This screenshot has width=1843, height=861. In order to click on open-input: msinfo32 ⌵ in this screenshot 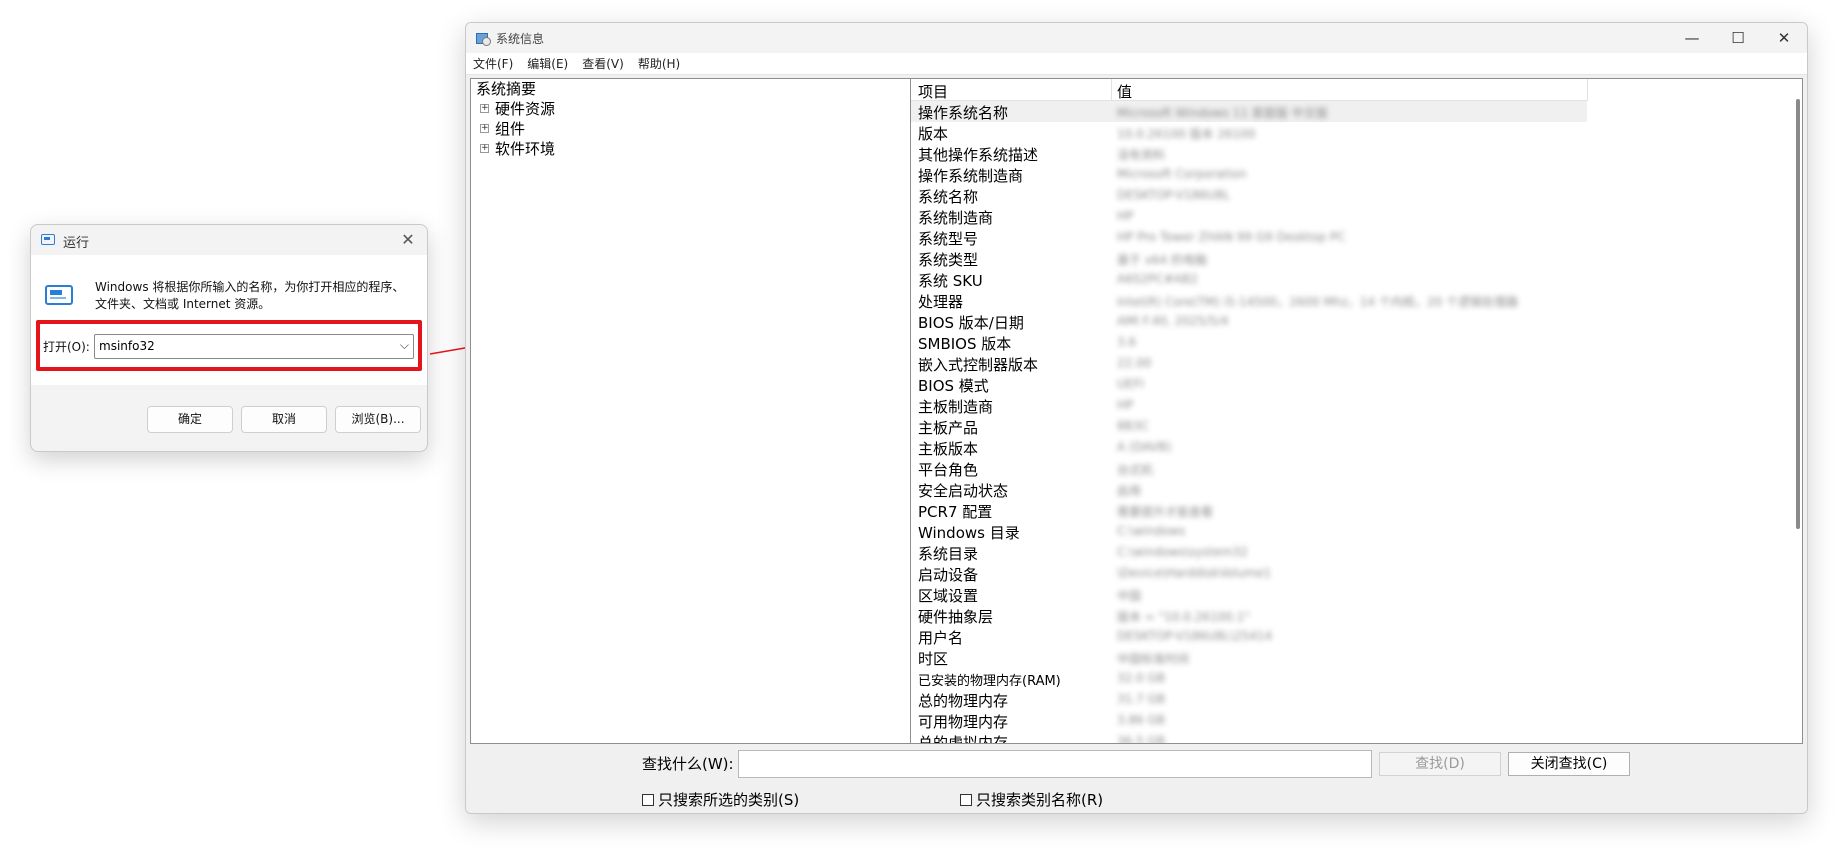, I will do `click(254, 346)`.